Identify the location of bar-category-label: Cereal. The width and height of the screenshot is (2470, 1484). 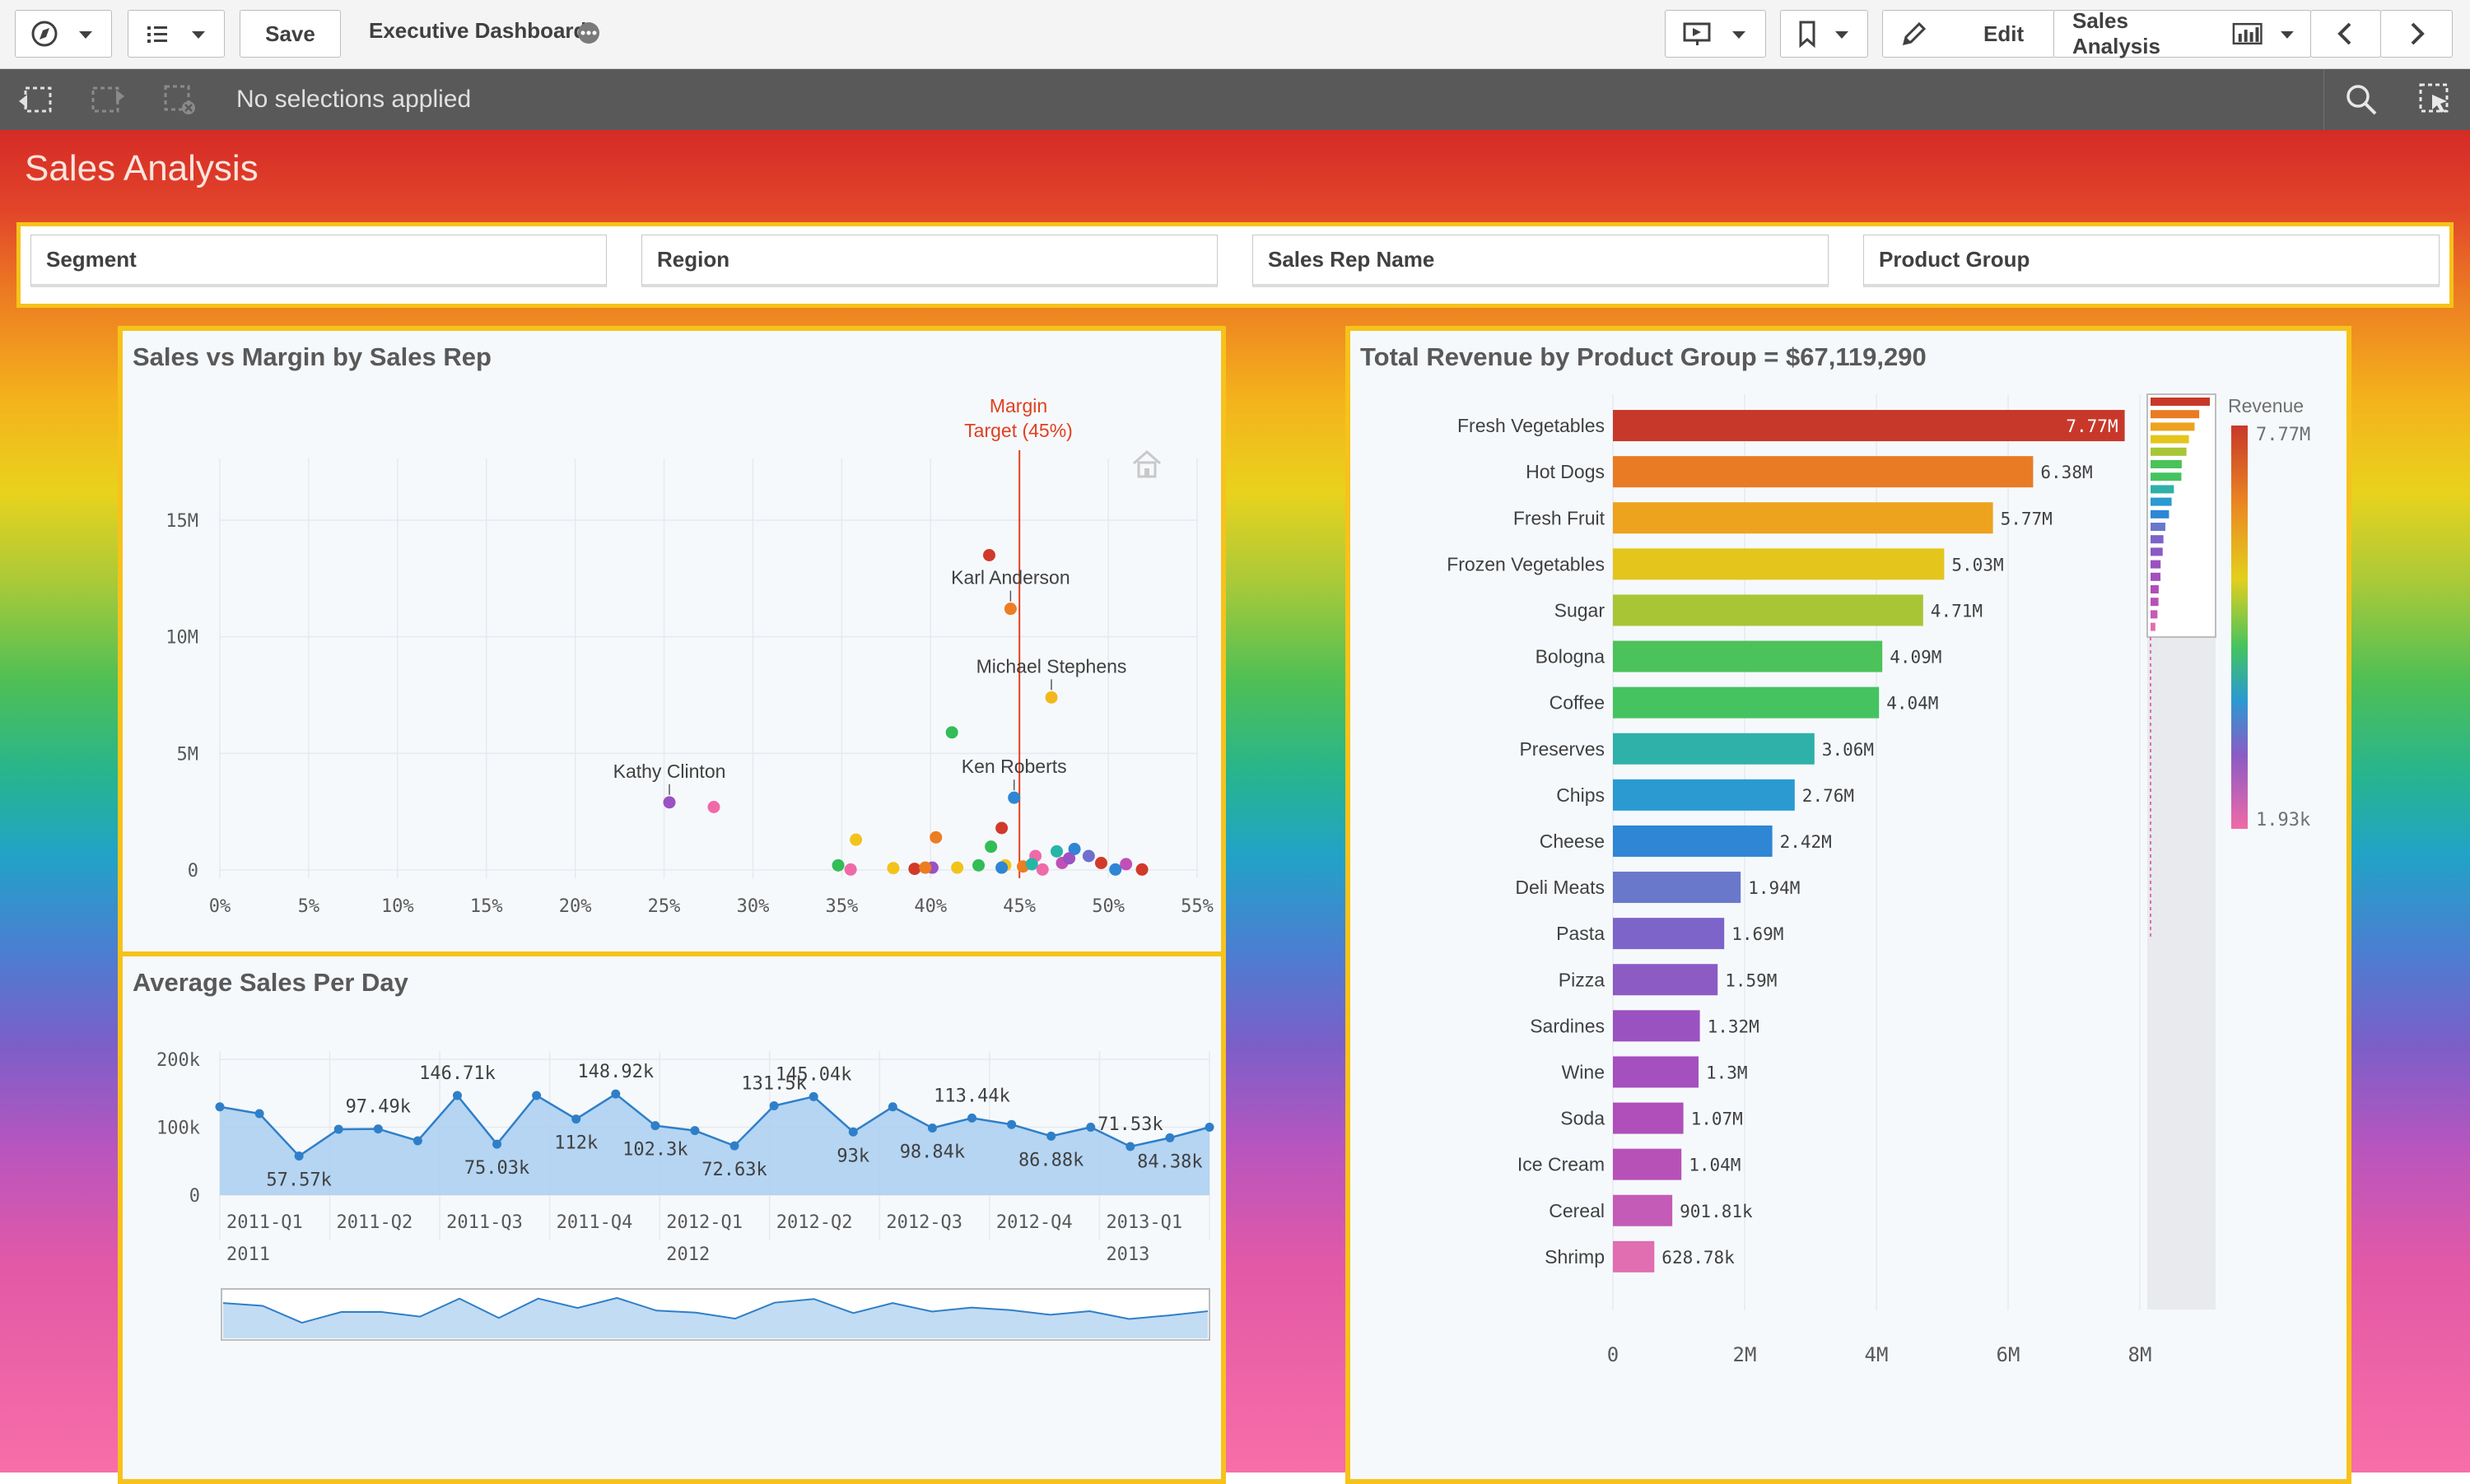
(1577, 1210).